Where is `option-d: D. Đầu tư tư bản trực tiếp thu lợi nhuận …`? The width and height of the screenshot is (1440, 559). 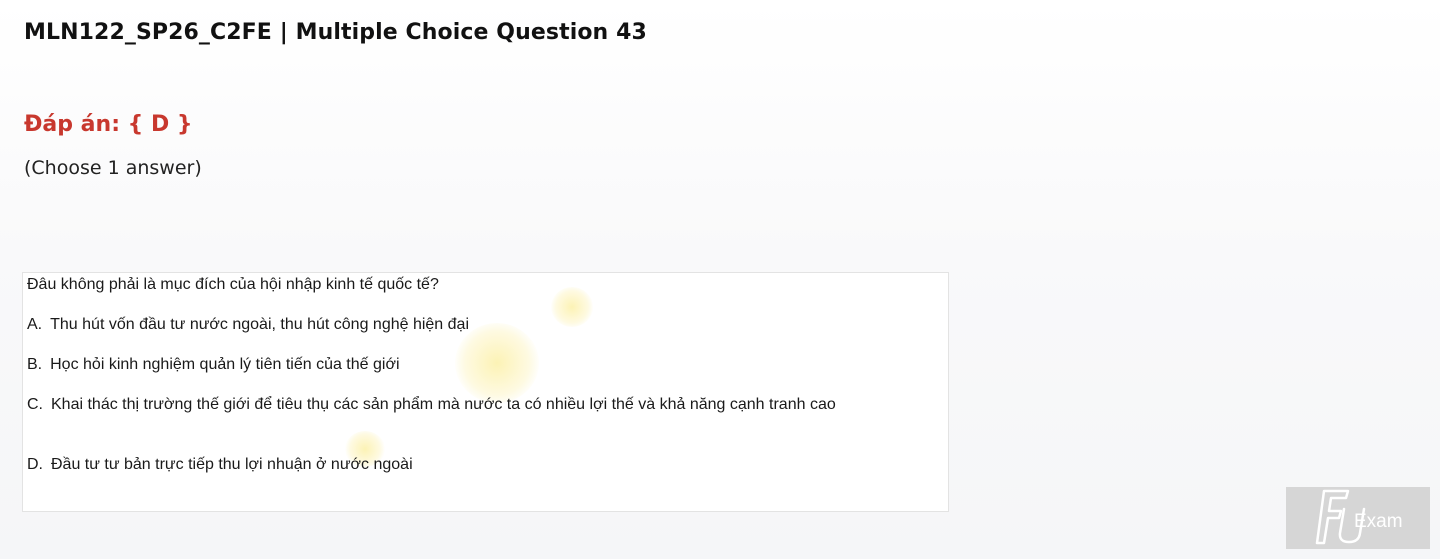 option-d: D. Đầu tư tư bản trực tiếp thu lợi nhuận … is located at coordinates (220, 465).